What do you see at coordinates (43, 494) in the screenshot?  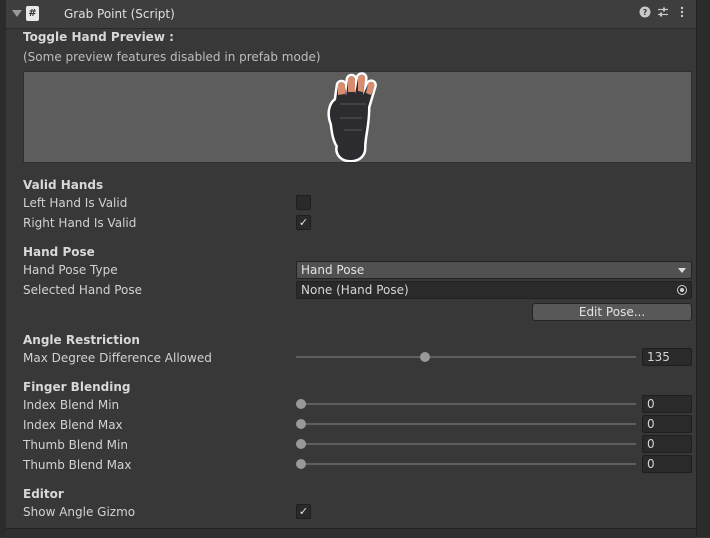 I see `editor-heading: Editor` at bounding box center [43, 494].